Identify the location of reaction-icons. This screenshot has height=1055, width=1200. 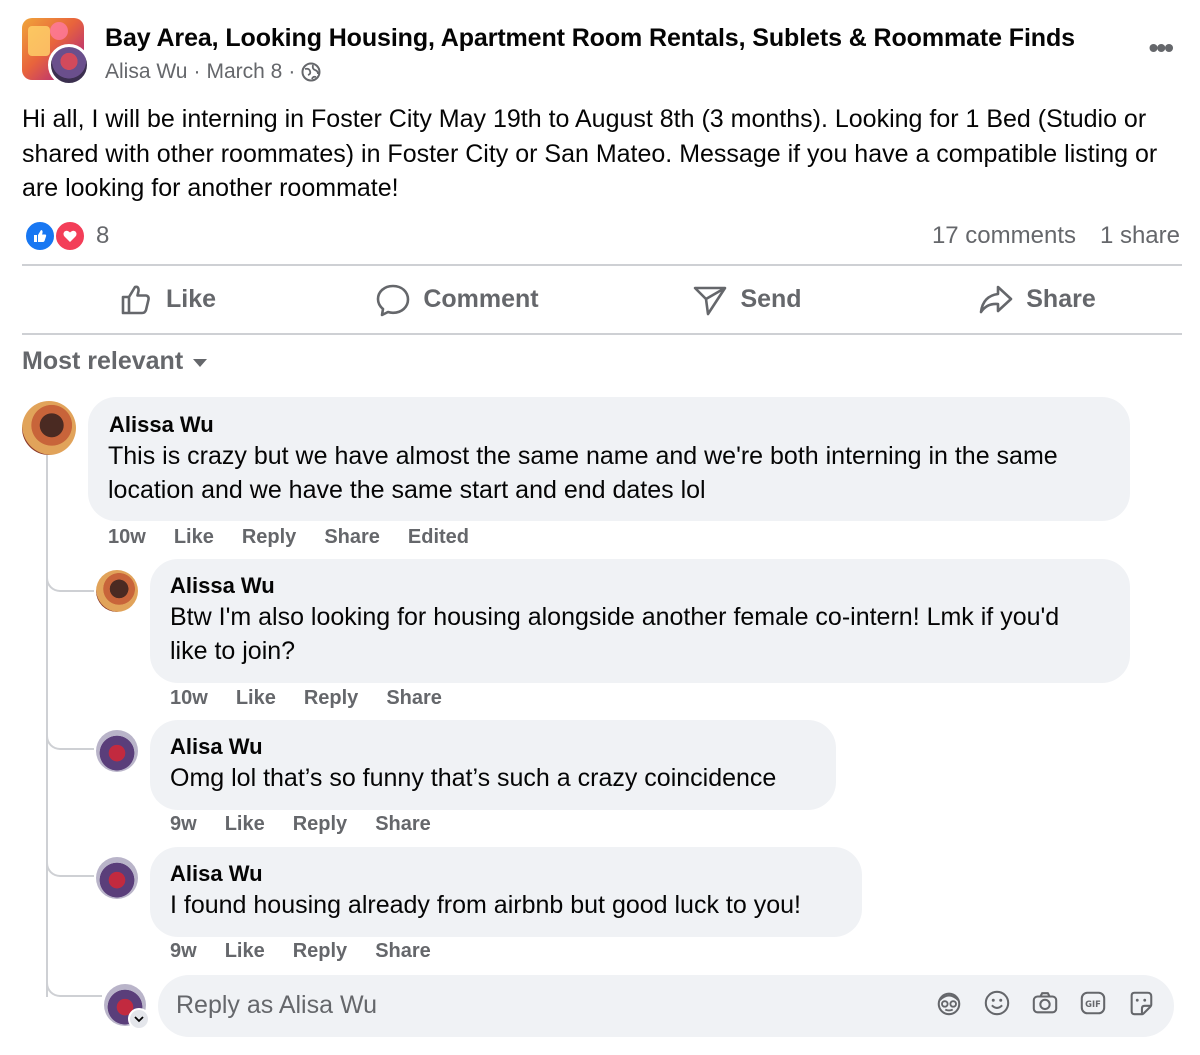
(57, 236).